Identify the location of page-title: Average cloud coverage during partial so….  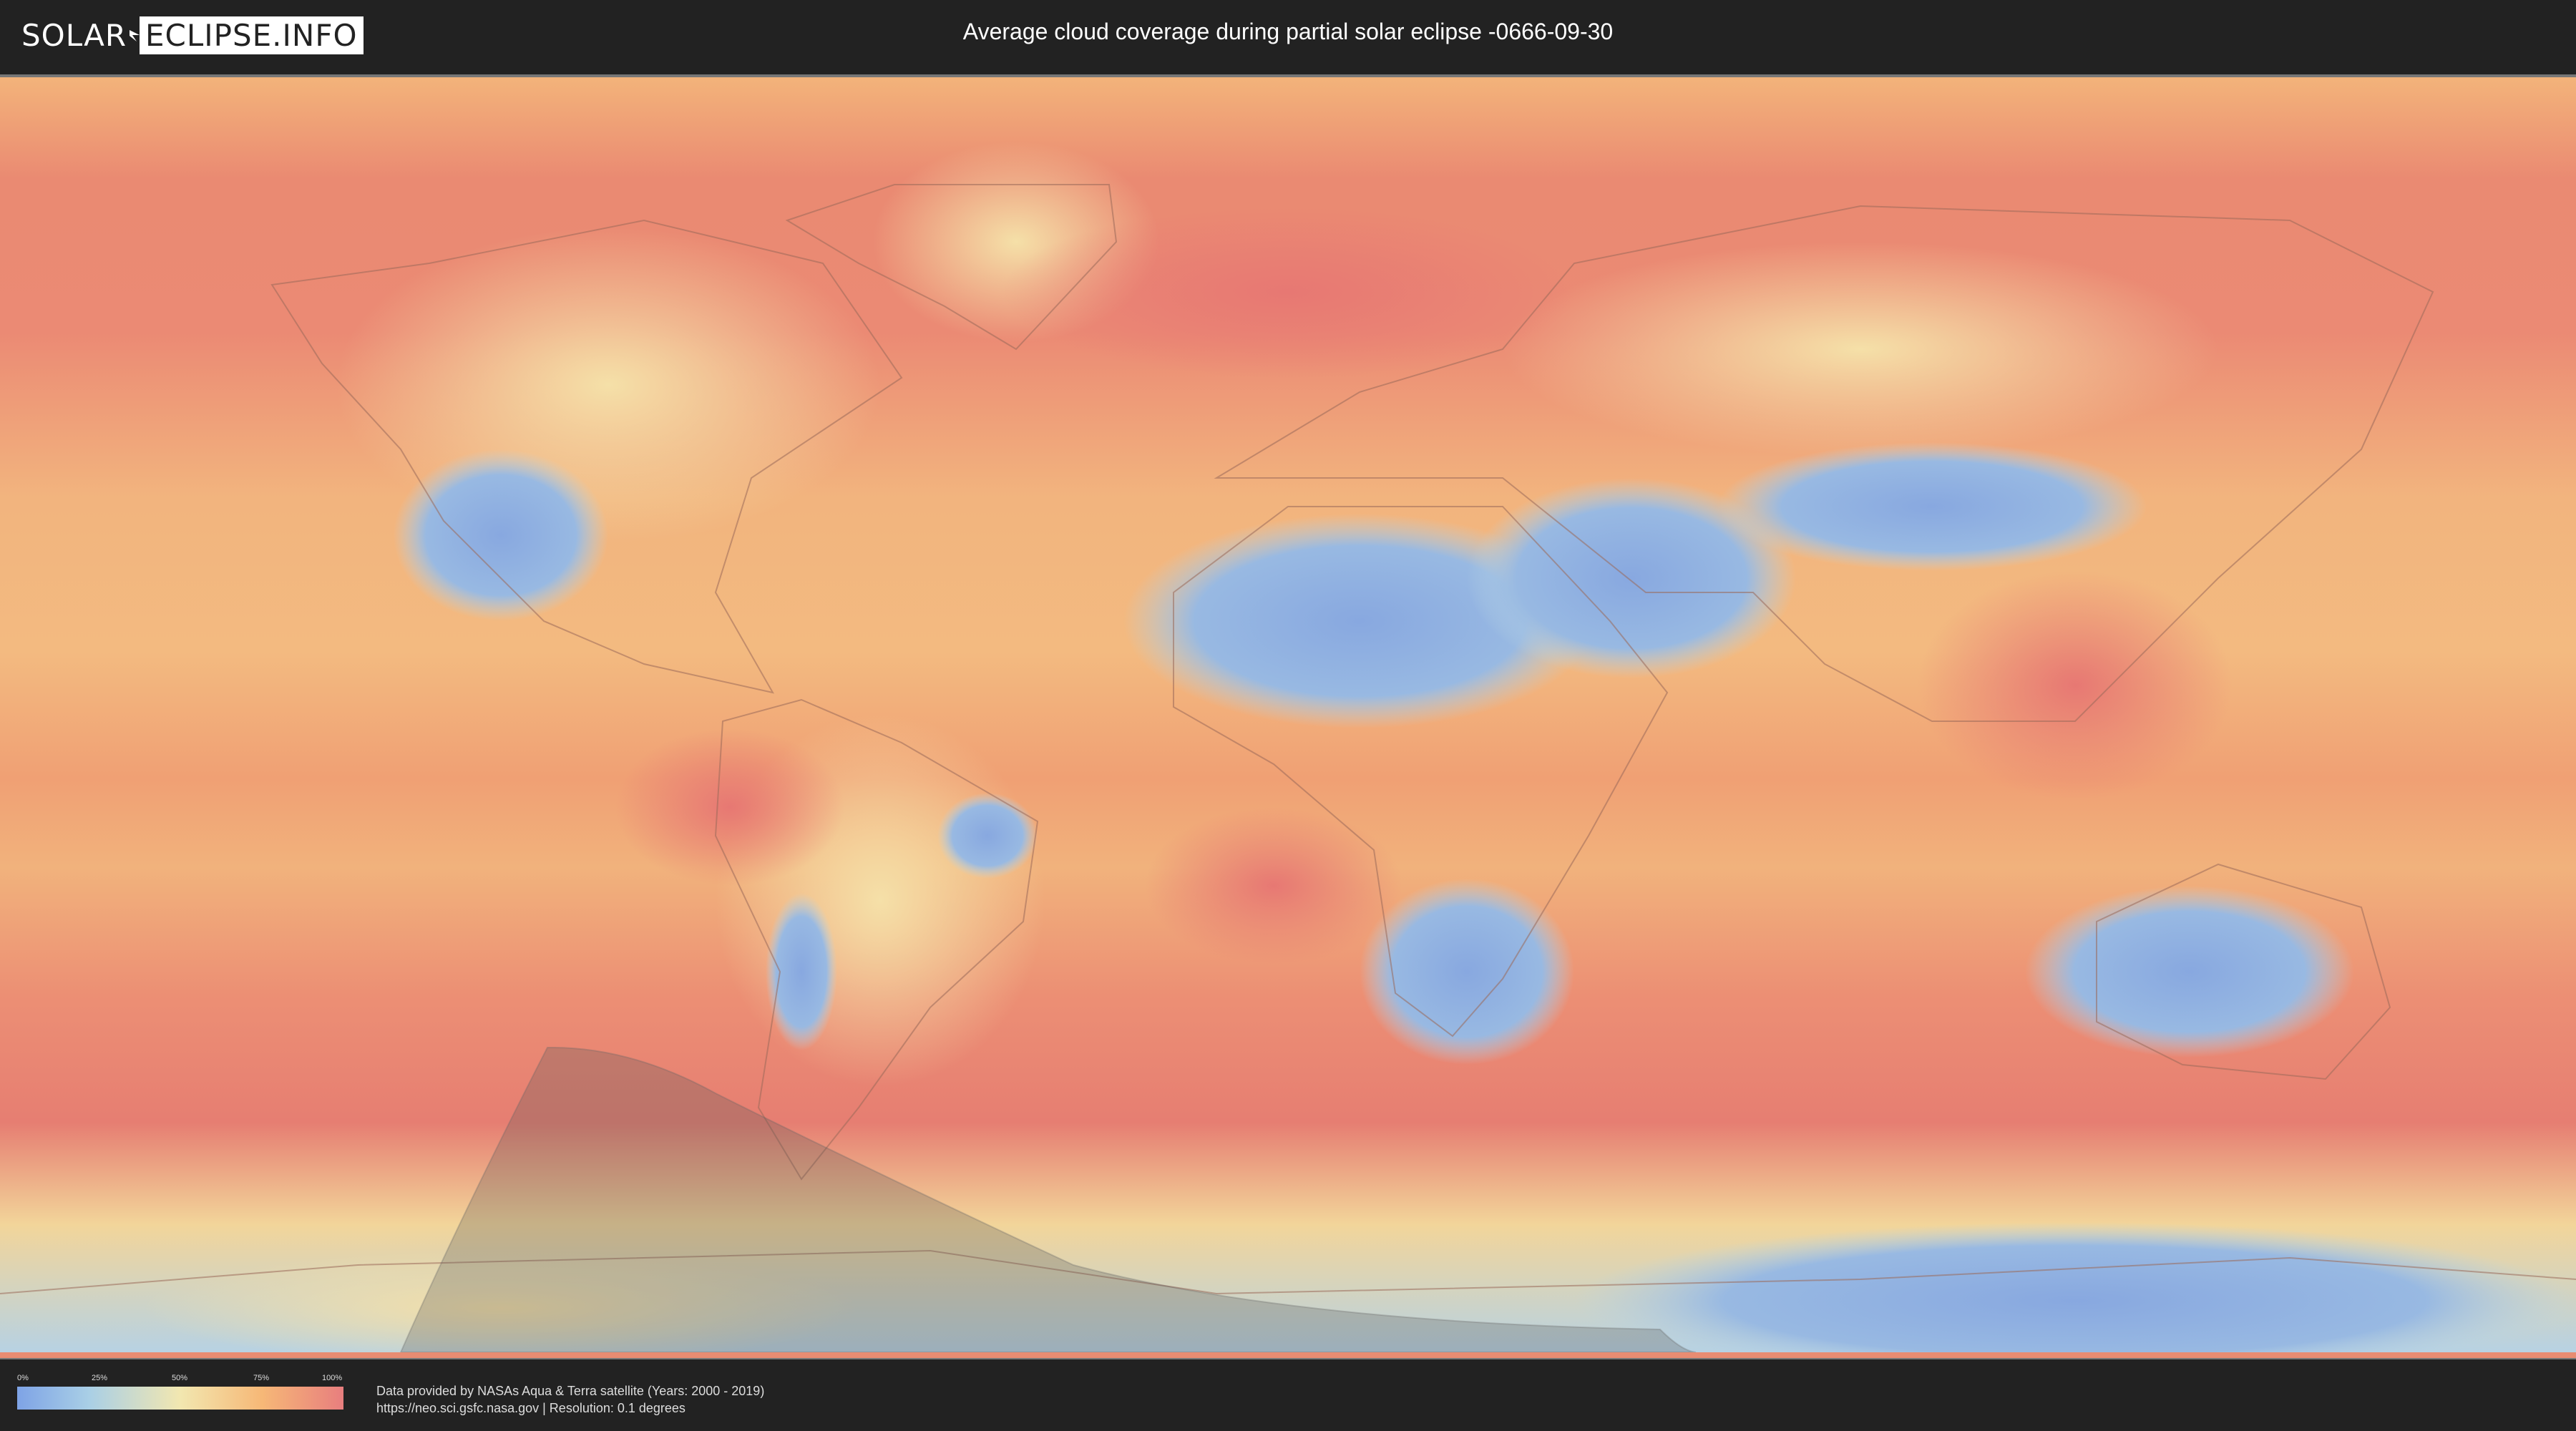
(1288, 31).